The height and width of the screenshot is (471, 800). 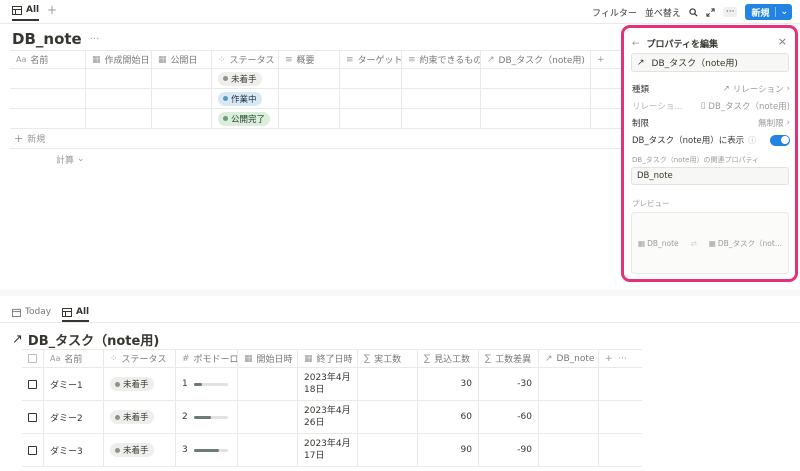 What do you see at coordinates (210, 450) in the screenshot?
I see `pomodoro-bar` at bounding box center [210, 450].